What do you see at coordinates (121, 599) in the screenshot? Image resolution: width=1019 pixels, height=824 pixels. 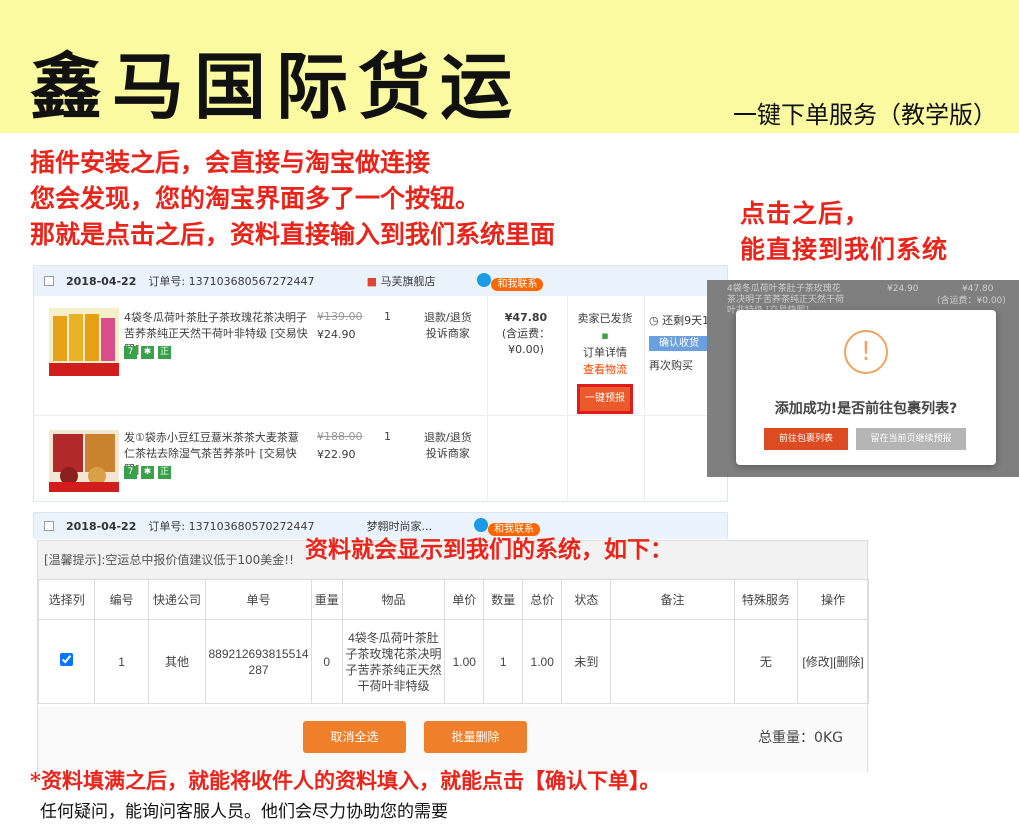 I see `col-header: 编号` at bounding box center [121, 599].